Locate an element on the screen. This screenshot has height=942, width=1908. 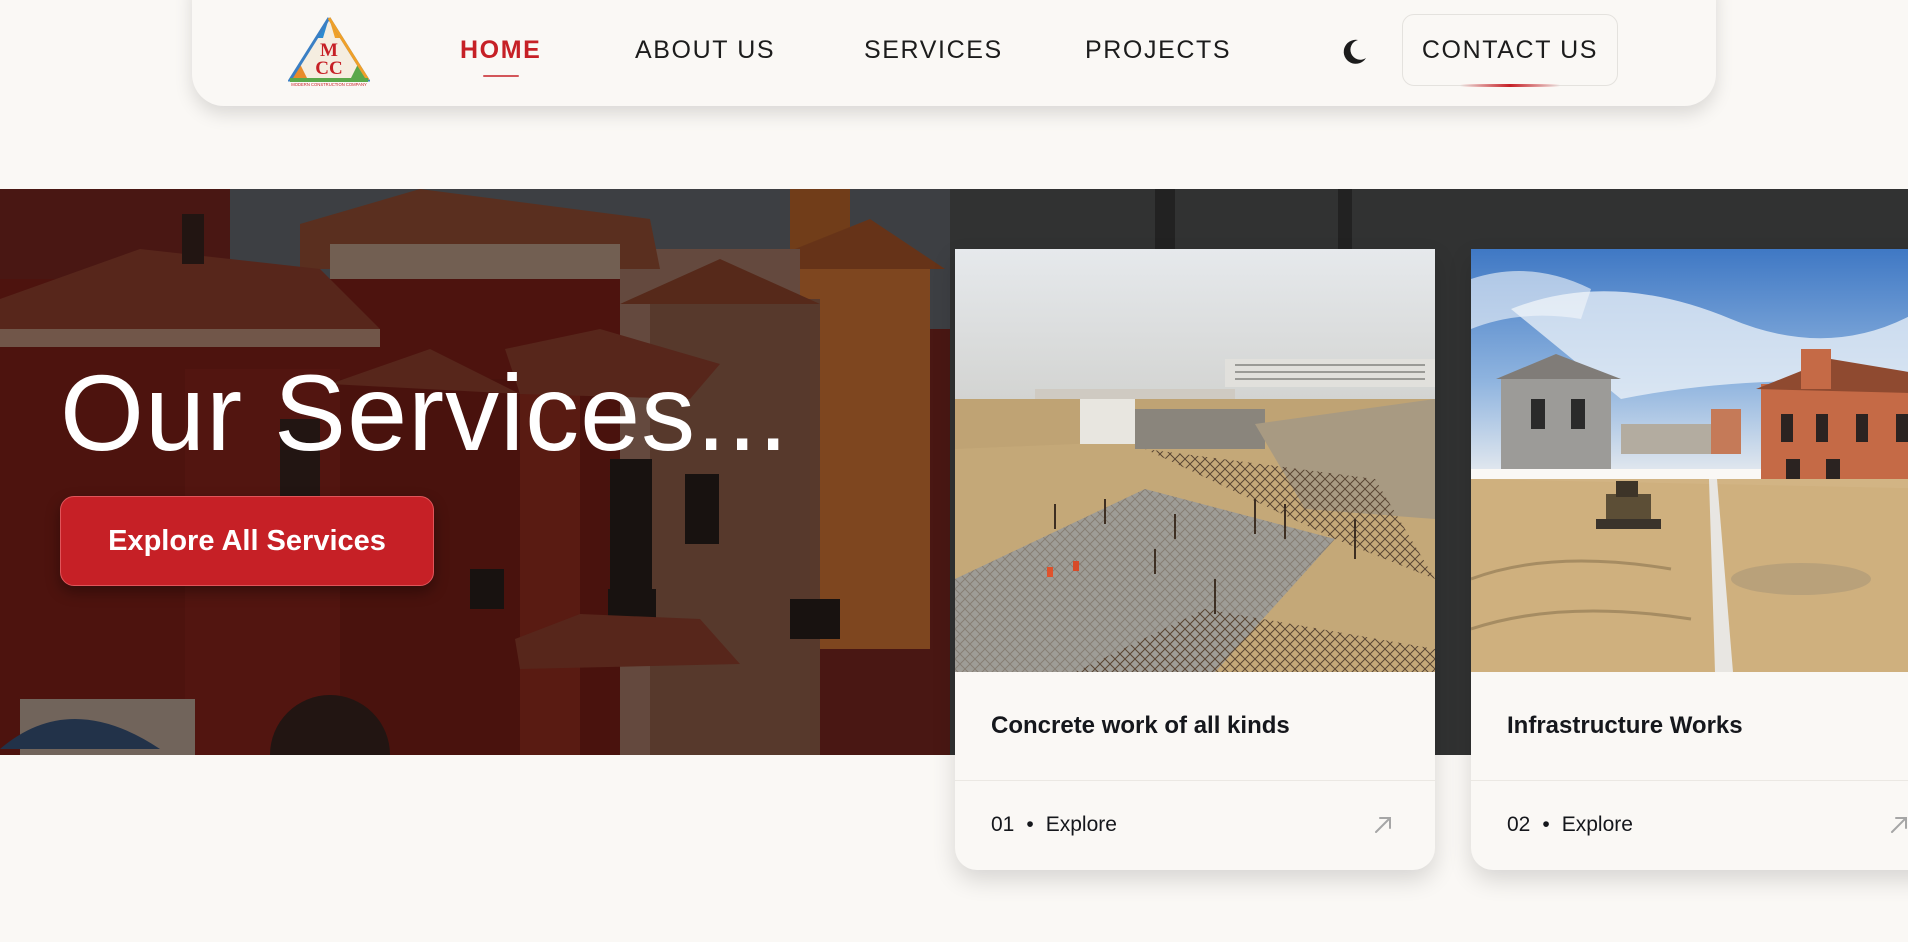
nav-link-projects: PROJECTS is located at coordinates (1158, 50).